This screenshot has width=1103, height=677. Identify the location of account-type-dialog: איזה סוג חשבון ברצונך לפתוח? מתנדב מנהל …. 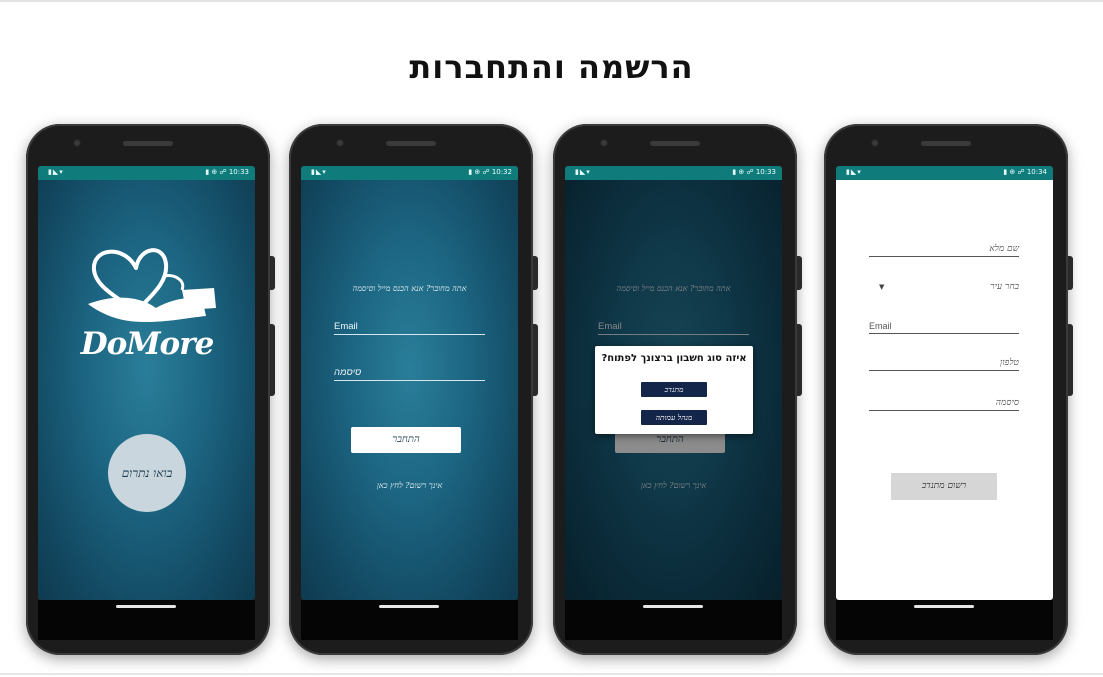
(674, 390).